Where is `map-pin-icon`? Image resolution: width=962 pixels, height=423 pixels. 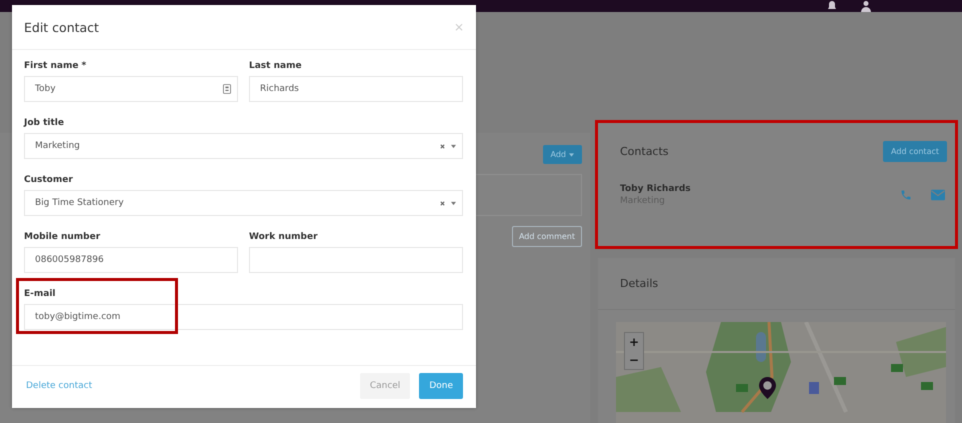
map-pin-icon is located at coordinates (767, 388).